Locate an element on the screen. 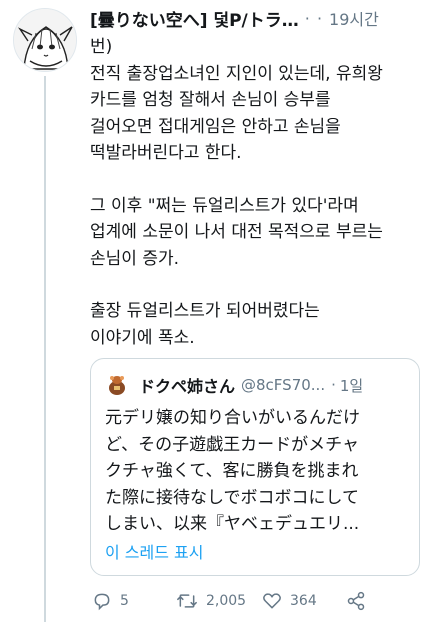  body-line: 번) is located at coordinates (101, 47).